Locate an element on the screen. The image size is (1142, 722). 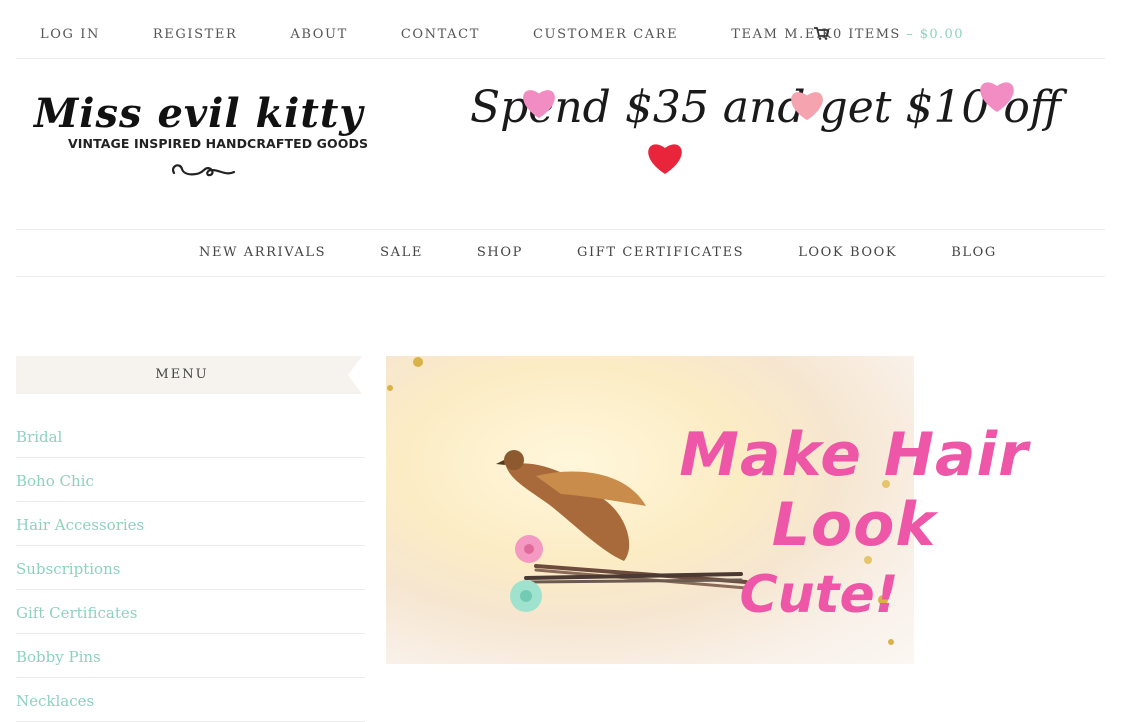
flourish-ornament is located at coordinates (204, 170).